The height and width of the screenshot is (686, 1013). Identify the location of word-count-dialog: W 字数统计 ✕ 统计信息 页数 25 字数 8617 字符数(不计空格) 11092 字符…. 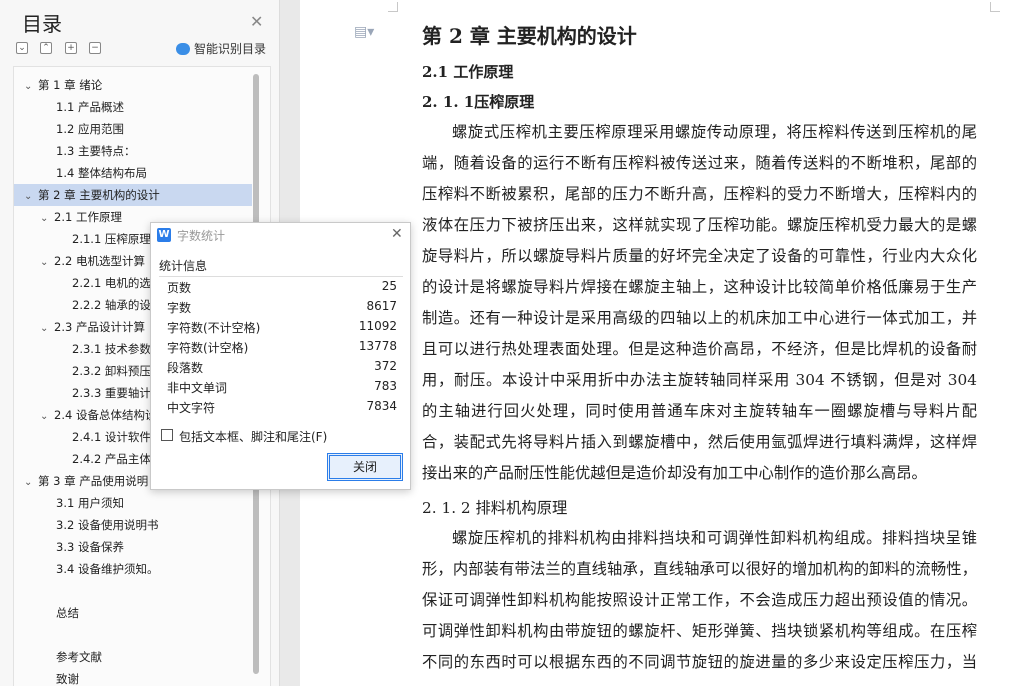
(280, 356).